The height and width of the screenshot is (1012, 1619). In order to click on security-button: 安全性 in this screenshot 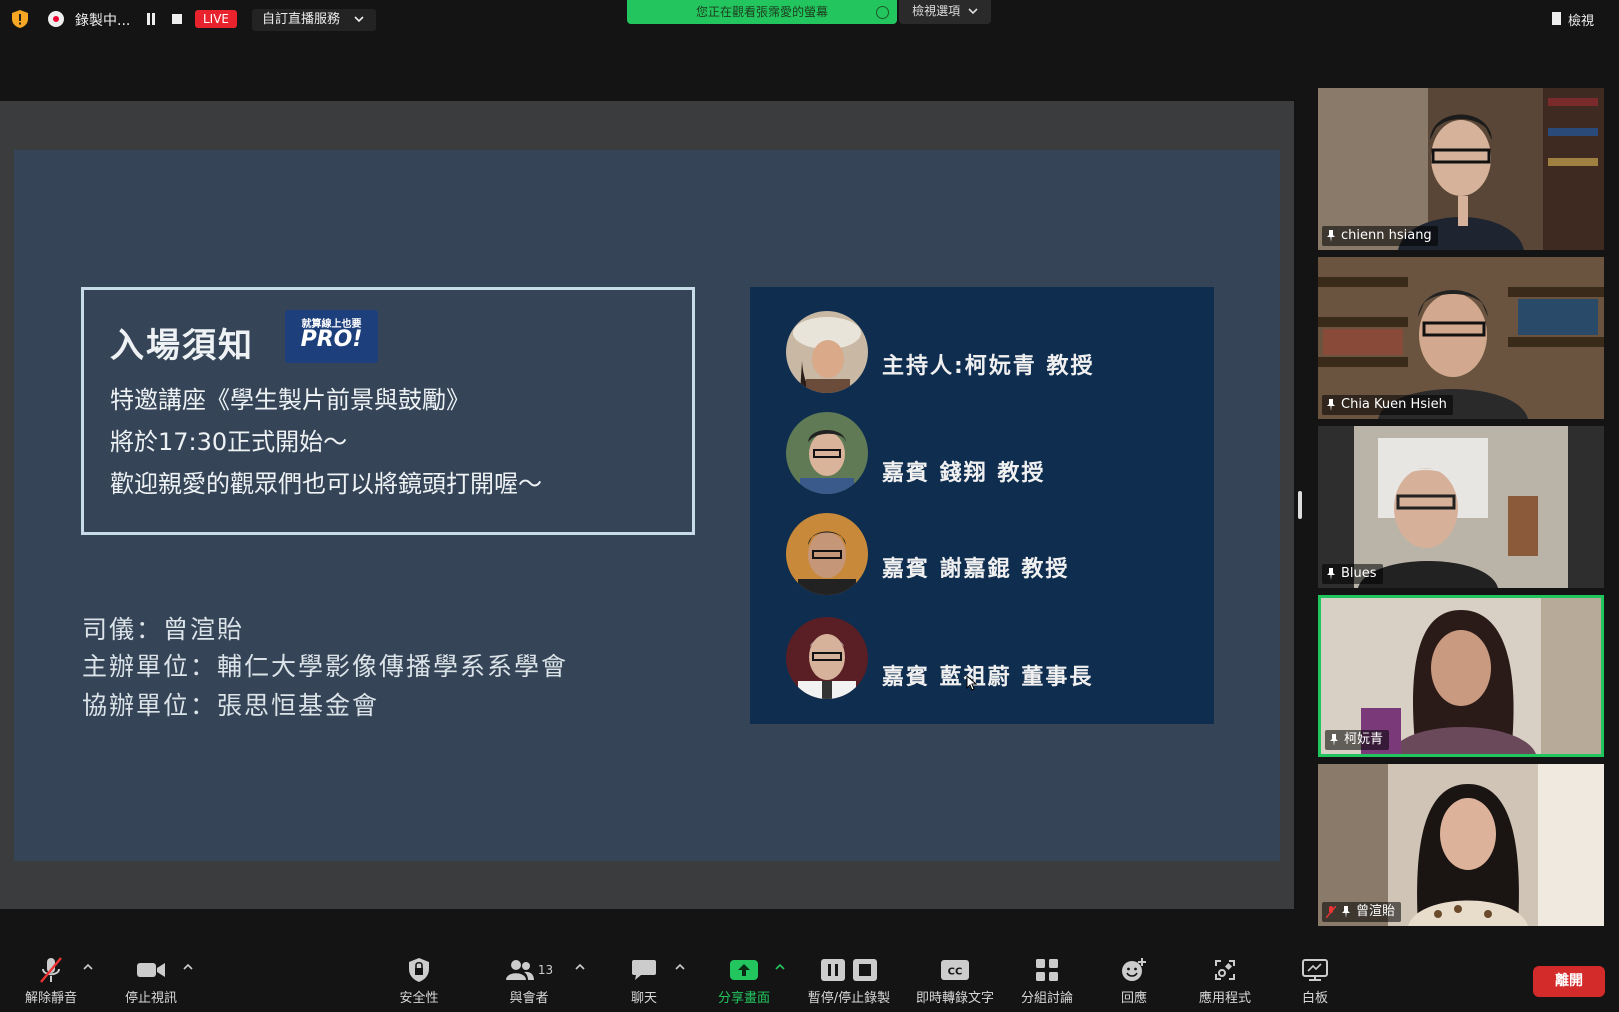, I will do `click(419, 980)`.